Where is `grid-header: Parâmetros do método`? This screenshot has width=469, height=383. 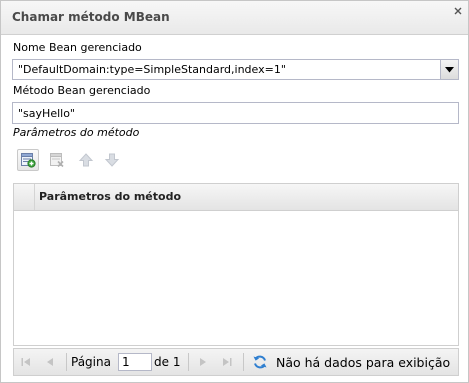
grid-header: Parâmetros do método is located at coordinates (236, 197).